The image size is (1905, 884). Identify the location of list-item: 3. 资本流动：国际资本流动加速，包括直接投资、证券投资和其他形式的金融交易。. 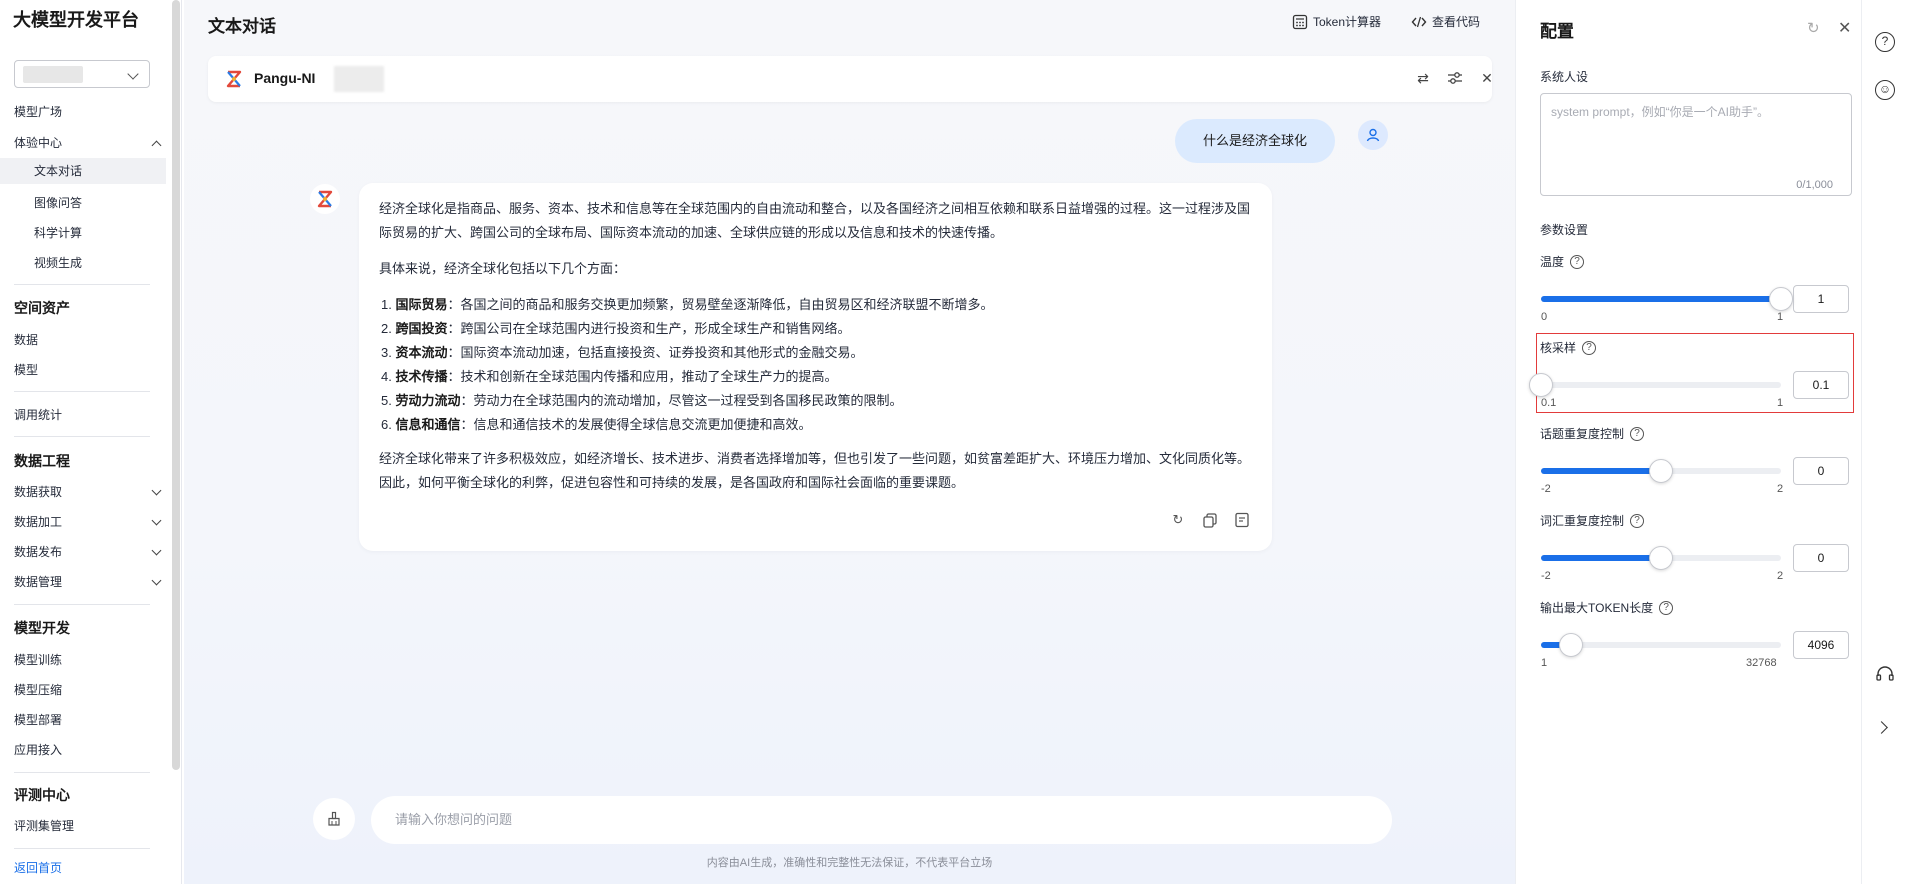
(811, 353).